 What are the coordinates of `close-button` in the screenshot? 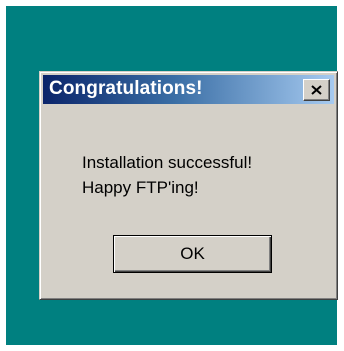 It's located at (316, 90).